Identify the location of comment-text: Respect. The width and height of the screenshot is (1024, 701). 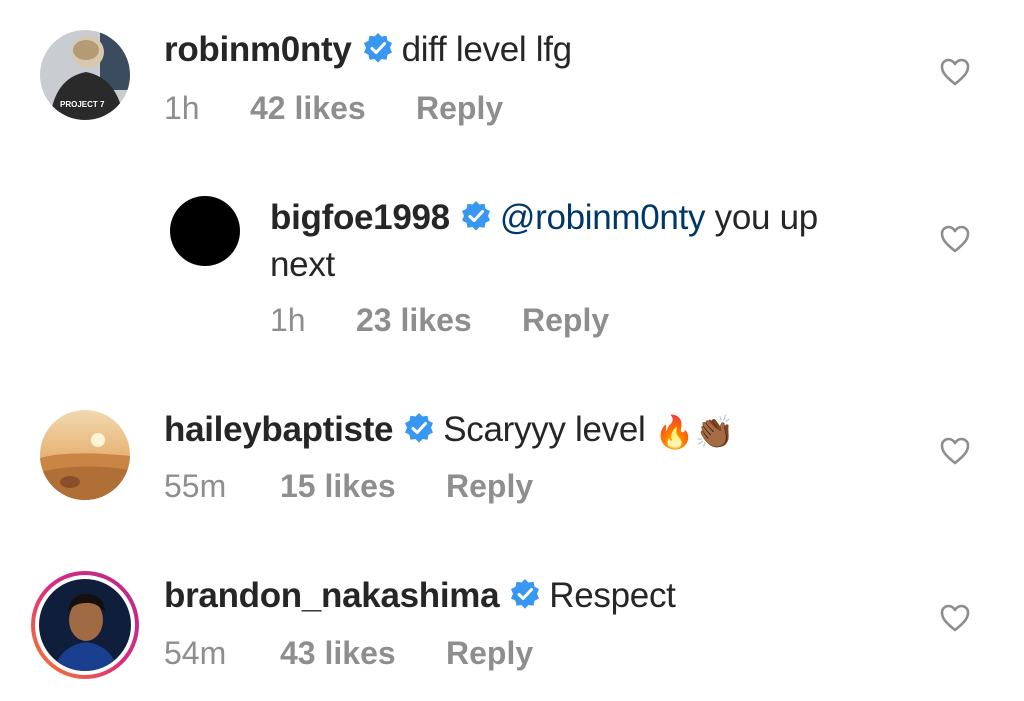
(612, 595).